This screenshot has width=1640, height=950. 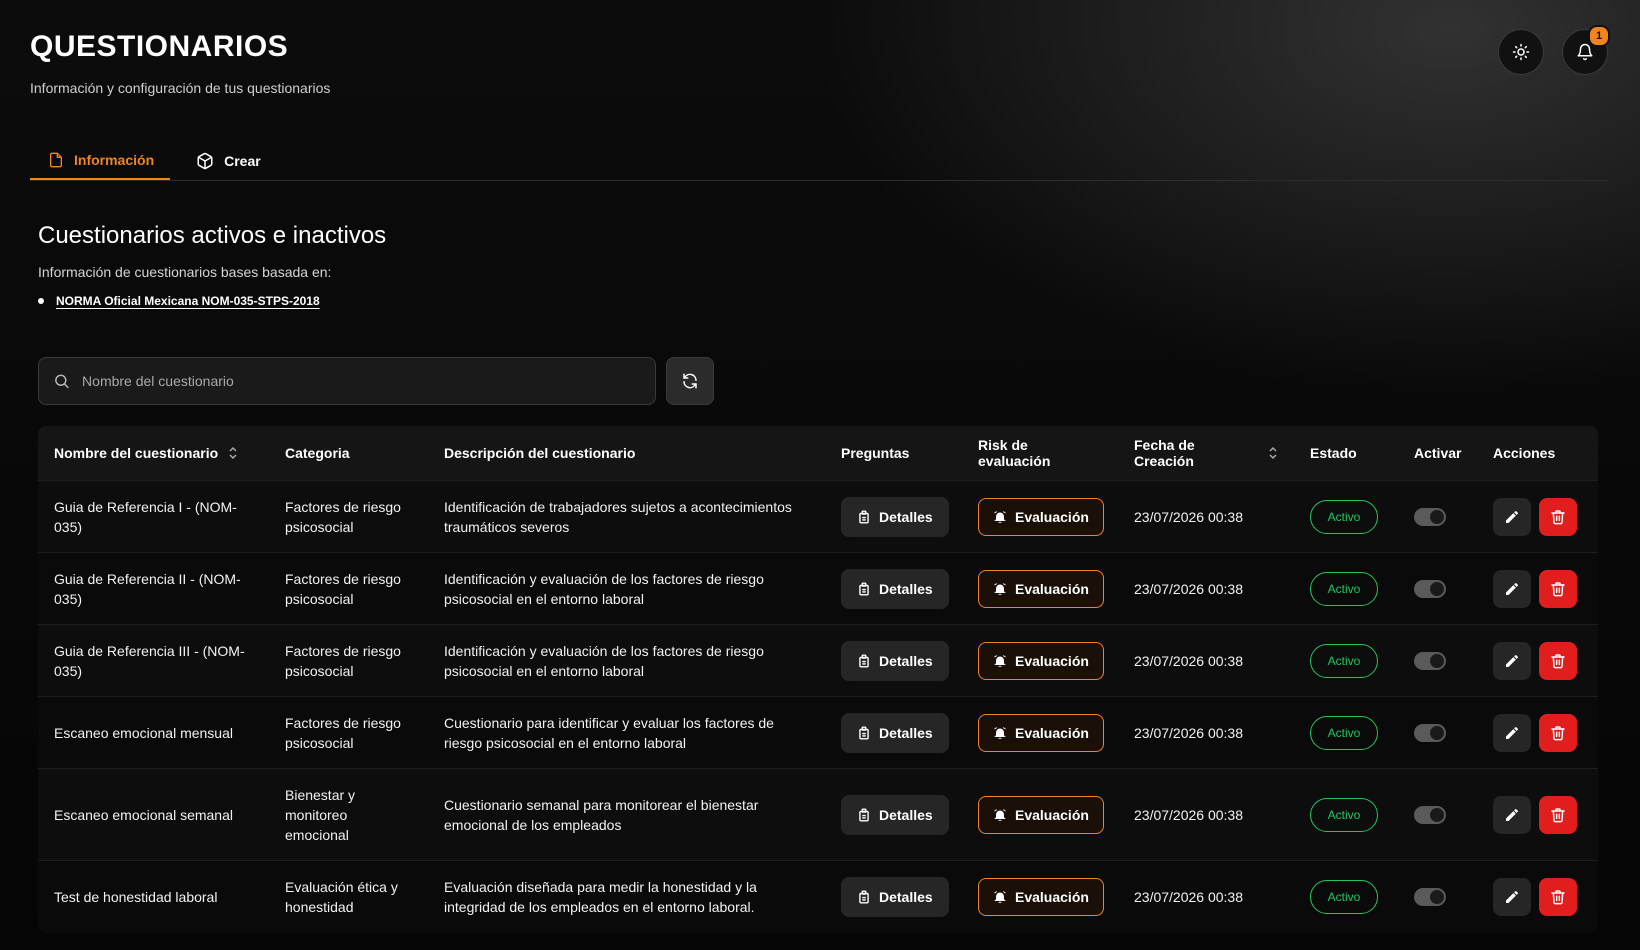 What do you see at coordinates (153, 896) in the screenshot?
I see `cell-name: Test de honestidad laboral` at bounding box center [153, 896].